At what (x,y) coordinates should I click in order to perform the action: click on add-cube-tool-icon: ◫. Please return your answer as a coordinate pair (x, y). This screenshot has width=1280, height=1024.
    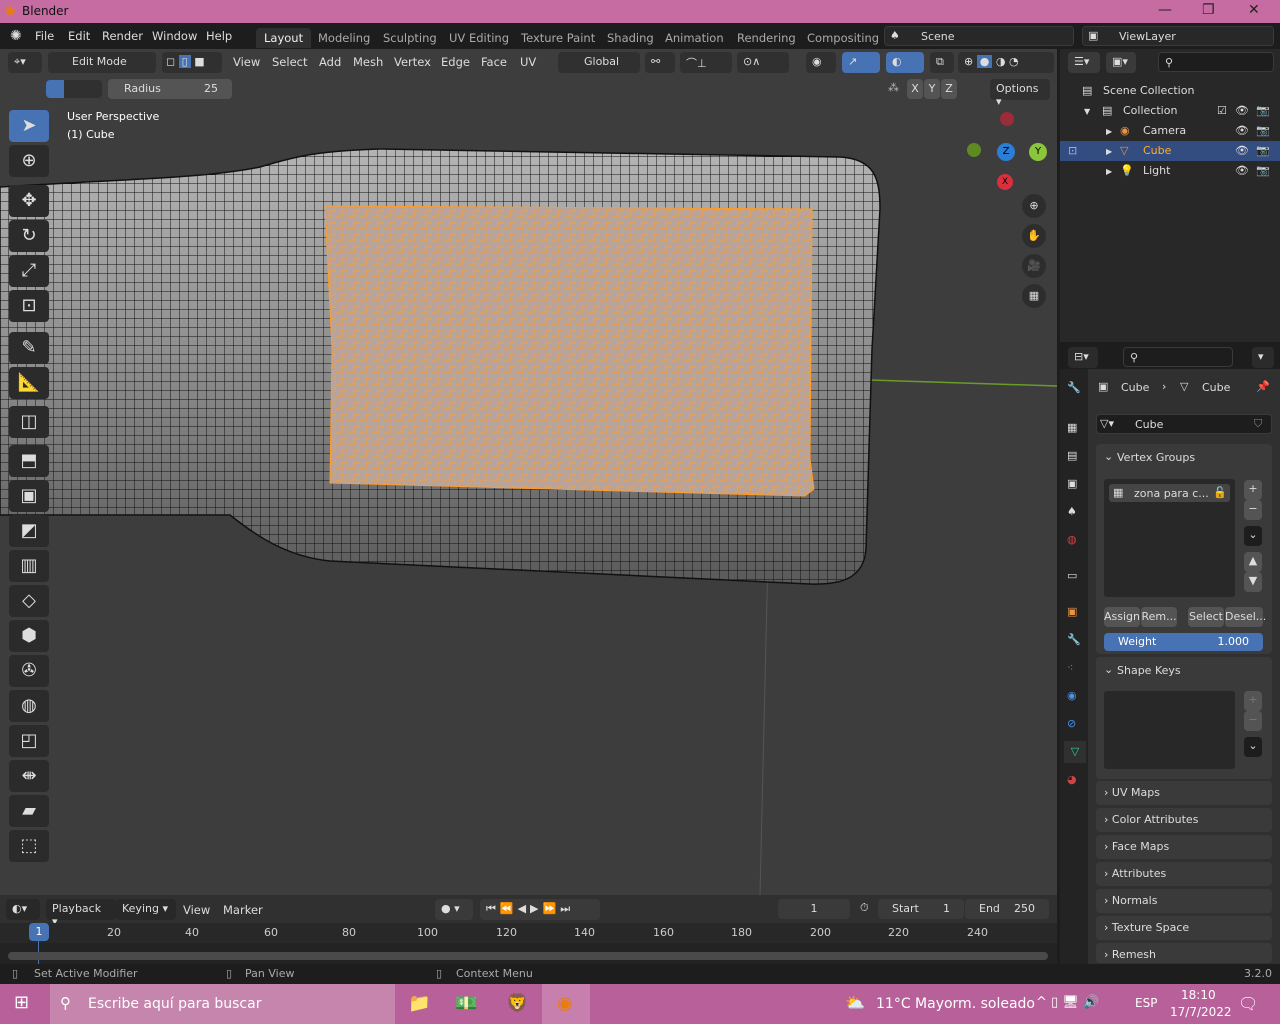
    Looking at the image, I should click on (29, 422).